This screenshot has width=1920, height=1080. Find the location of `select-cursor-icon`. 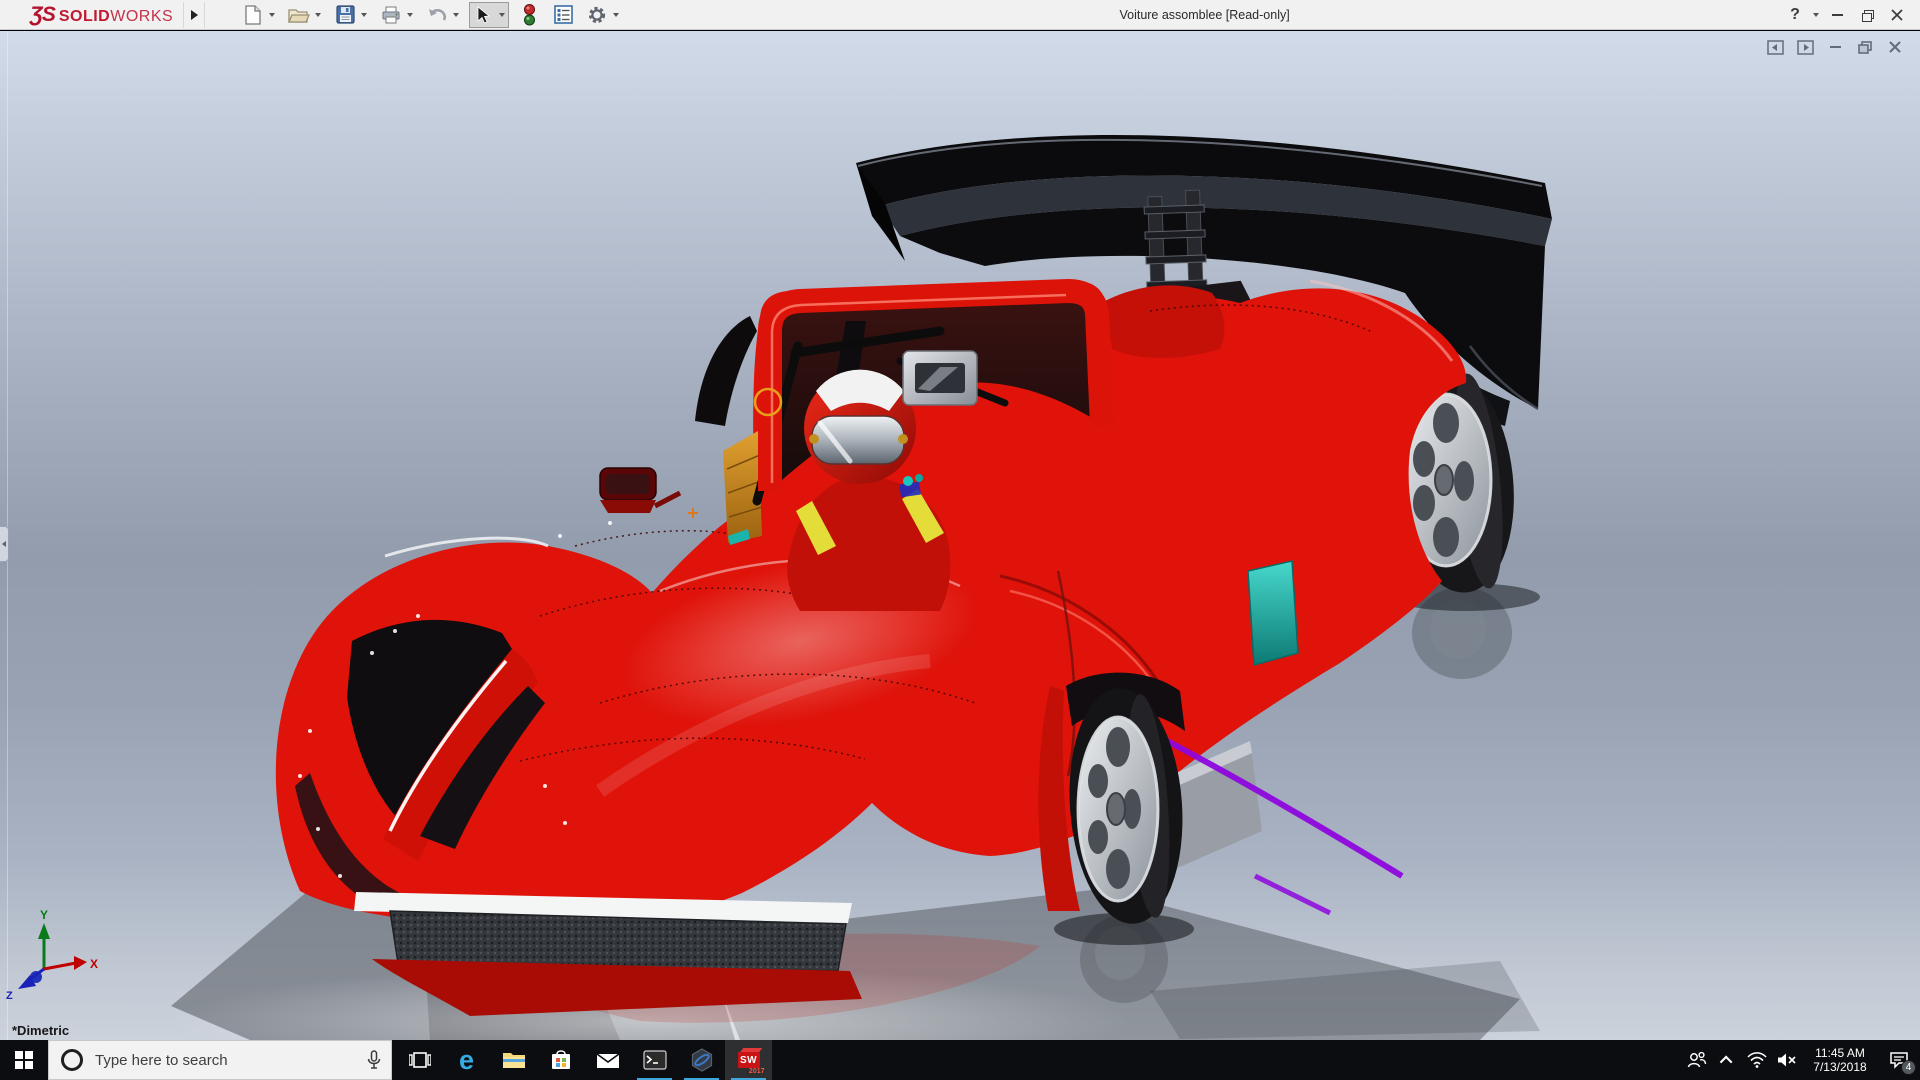

select-cursor-icon is located at coordinates (484, 14).